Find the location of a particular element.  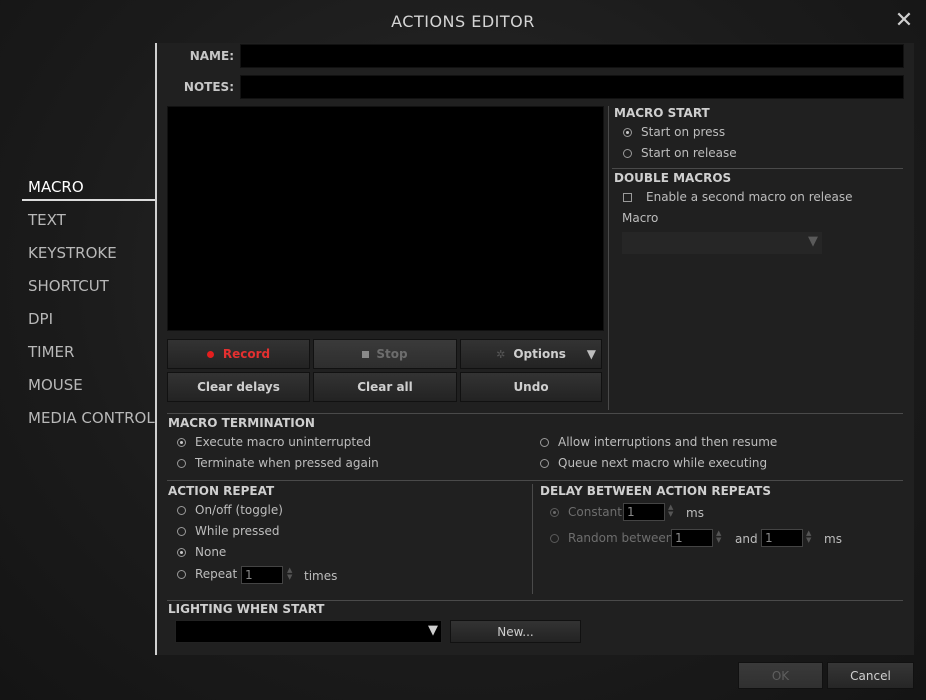

ok-button: OK is located at coordinates (780, 675).